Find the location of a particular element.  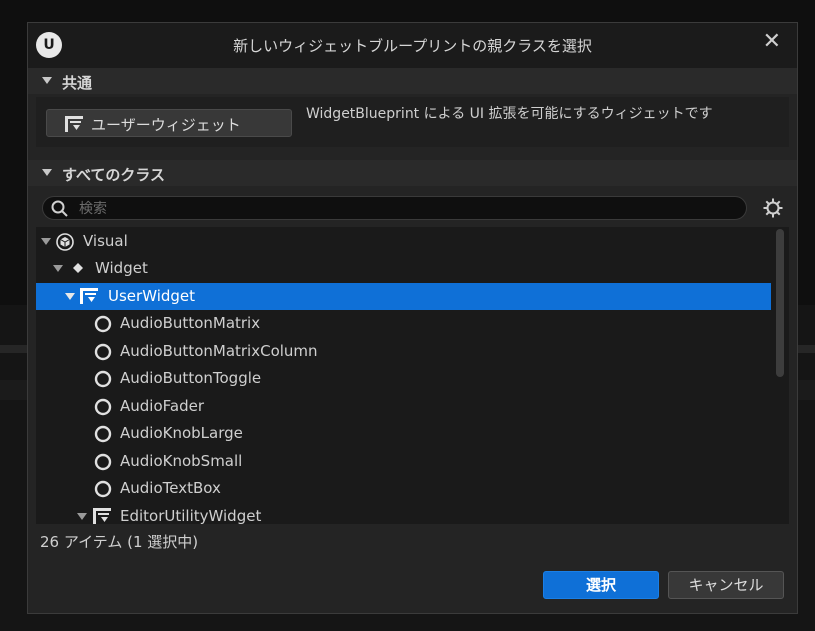

dialog-title: 新しいウィジェットブループリントの親クラスを選択 is located at coordinates (412, 46).